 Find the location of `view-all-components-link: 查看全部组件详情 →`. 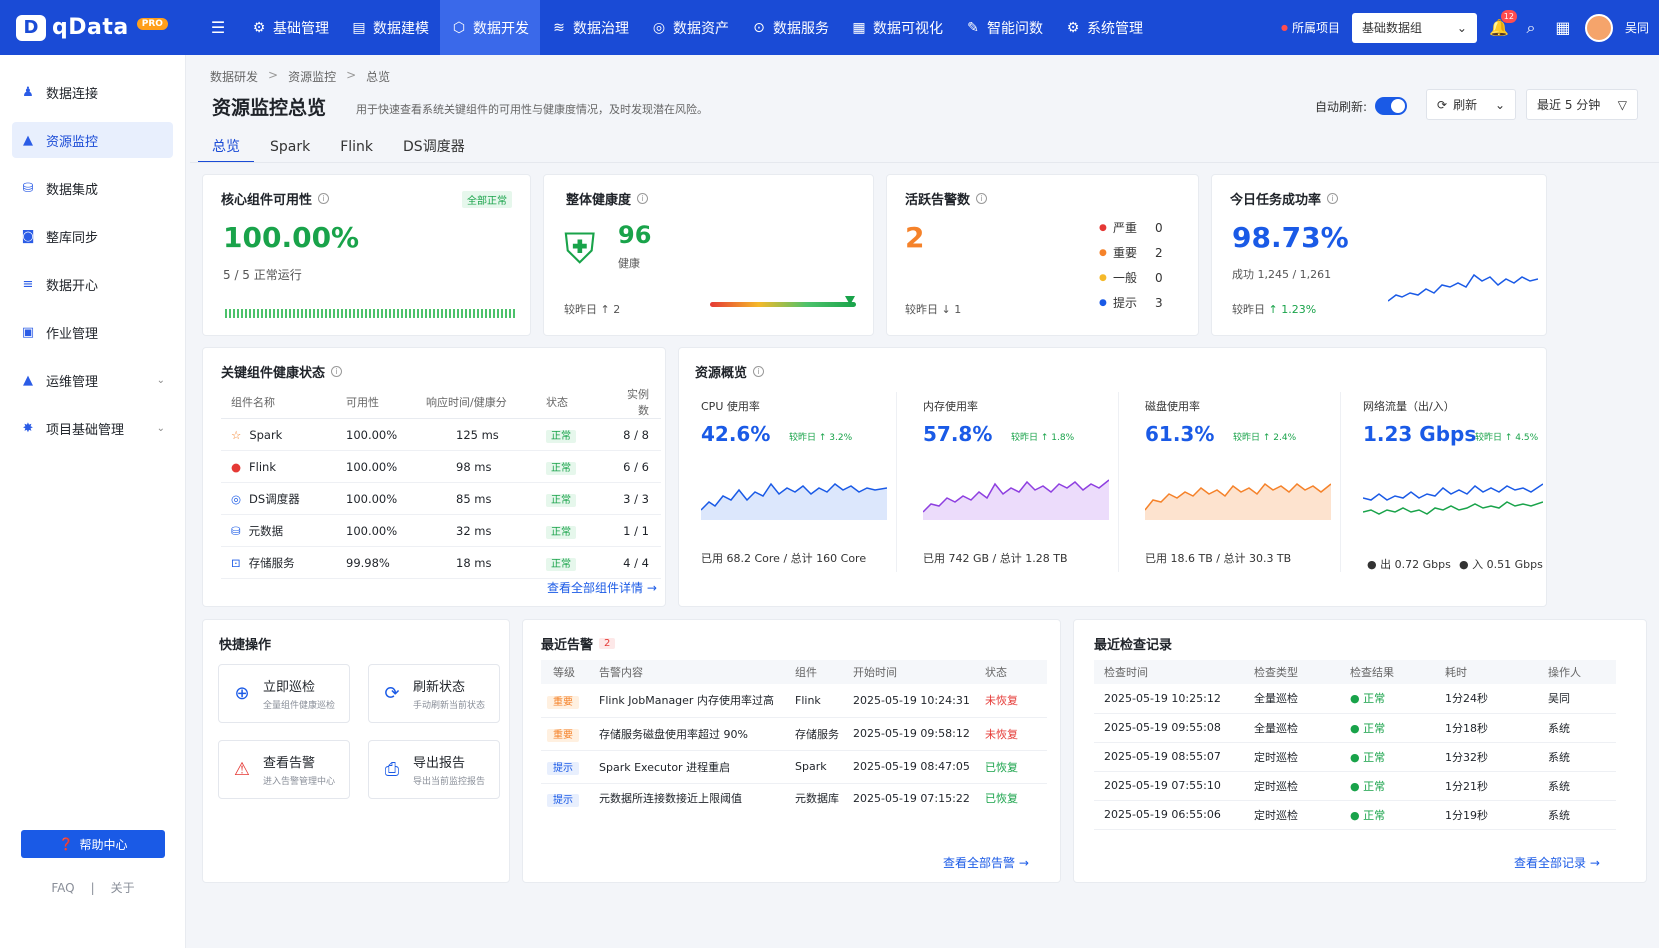

view-all-components-link: 查看全部组件详情 → is located at coordinates (602, 587).